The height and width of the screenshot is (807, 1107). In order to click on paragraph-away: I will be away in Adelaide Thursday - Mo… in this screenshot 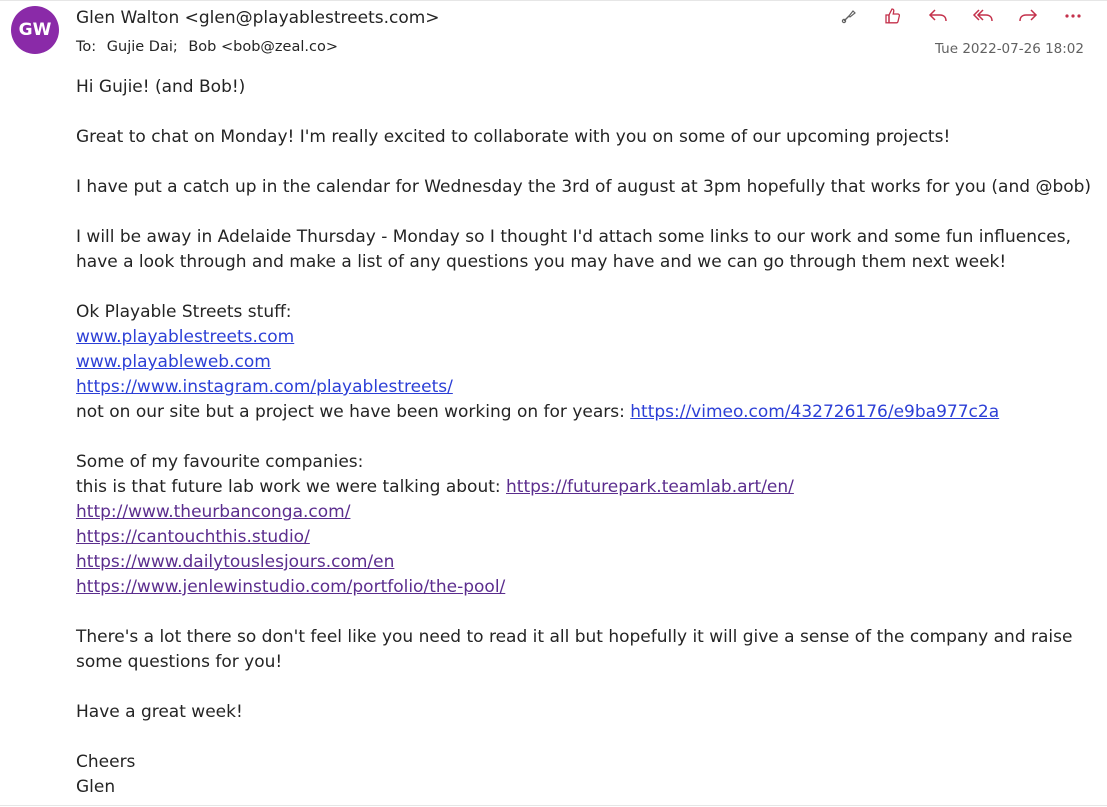, I will do `click(581, 250)`.